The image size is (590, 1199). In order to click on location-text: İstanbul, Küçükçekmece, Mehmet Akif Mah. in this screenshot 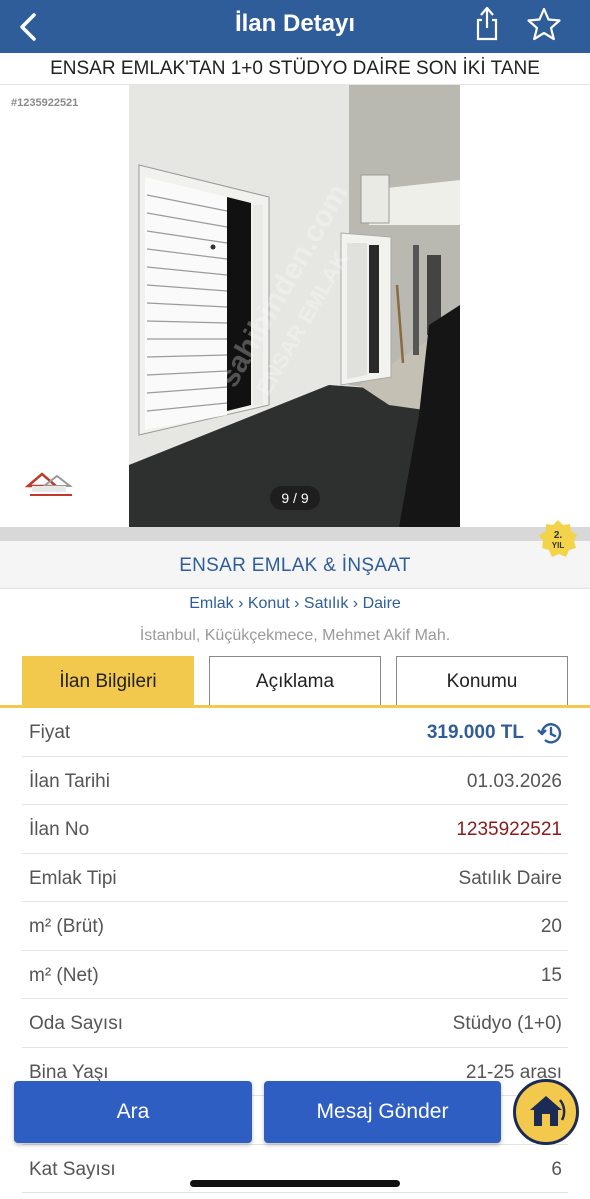, I will do `click(295, 635)`.